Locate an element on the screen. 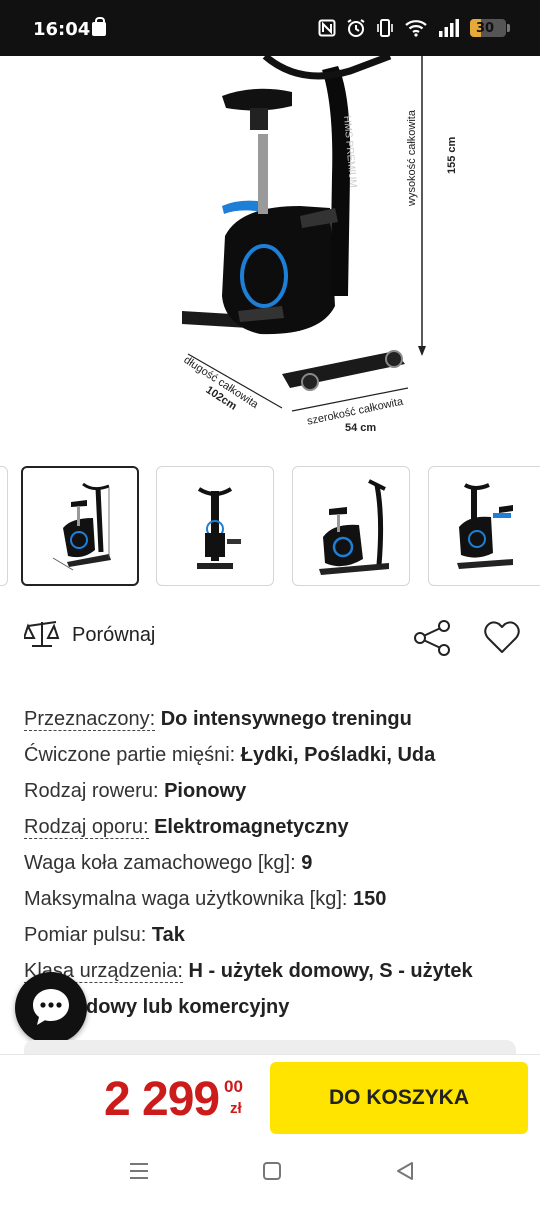  height-value-wrap: 155 cm is located at coordinates (452, 155).